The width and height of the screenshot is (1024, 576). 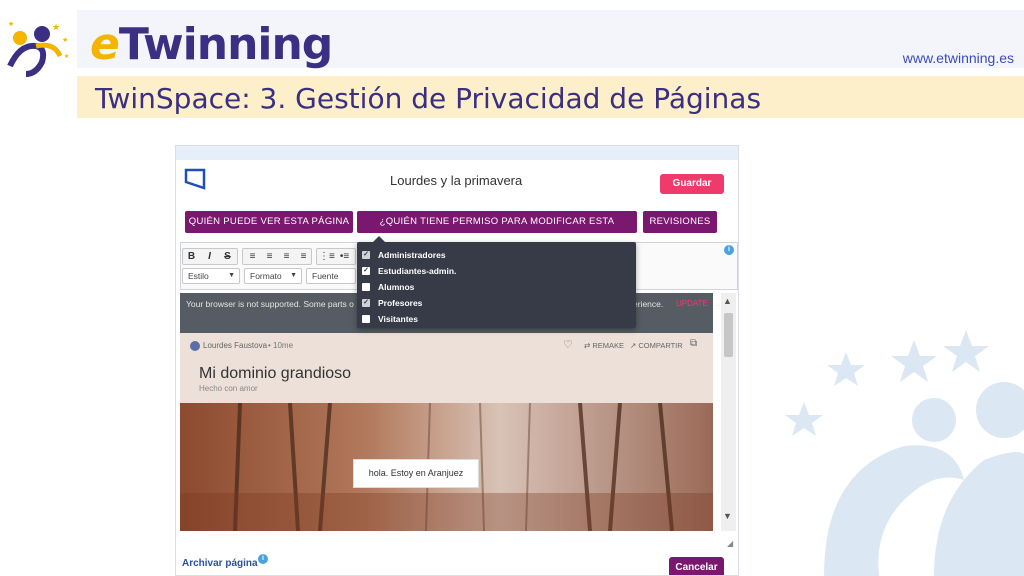 I want to click on decorative-figure-icon, so click(x=904, y=453).